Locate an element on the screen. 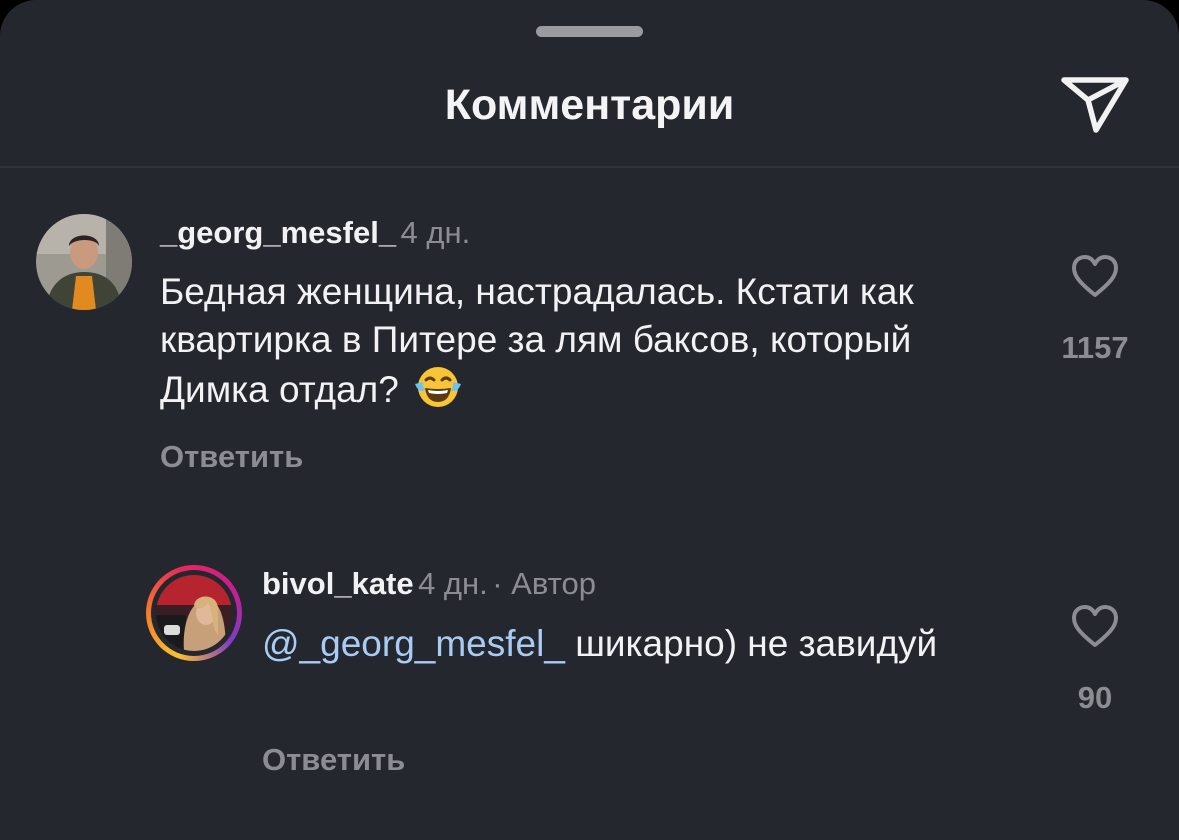 This screenshot has width=1179, height=840. like-count: 1157 is located at coordinates (1095, 347).